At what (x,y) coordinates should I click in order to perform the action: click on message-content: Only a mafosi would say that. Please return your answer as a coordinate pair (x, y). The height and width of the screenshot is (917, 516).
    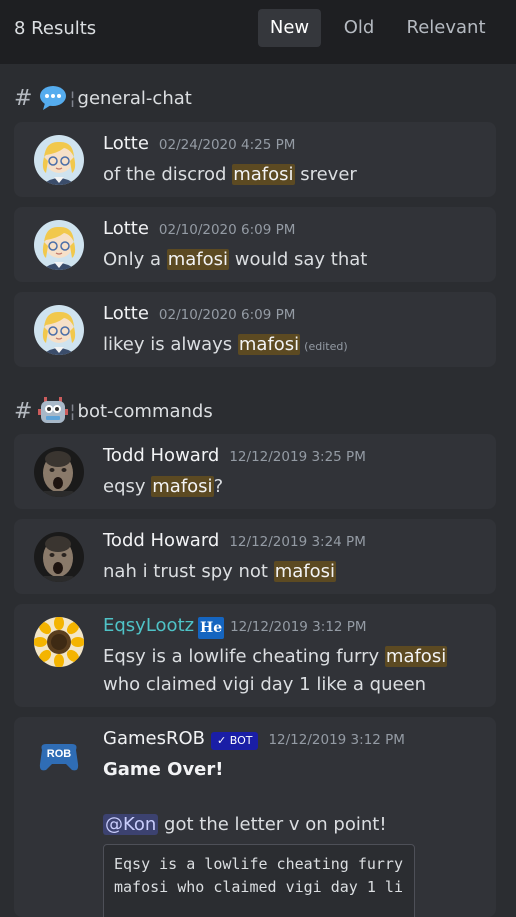
    Looking at the image, I should click on (235, 259).